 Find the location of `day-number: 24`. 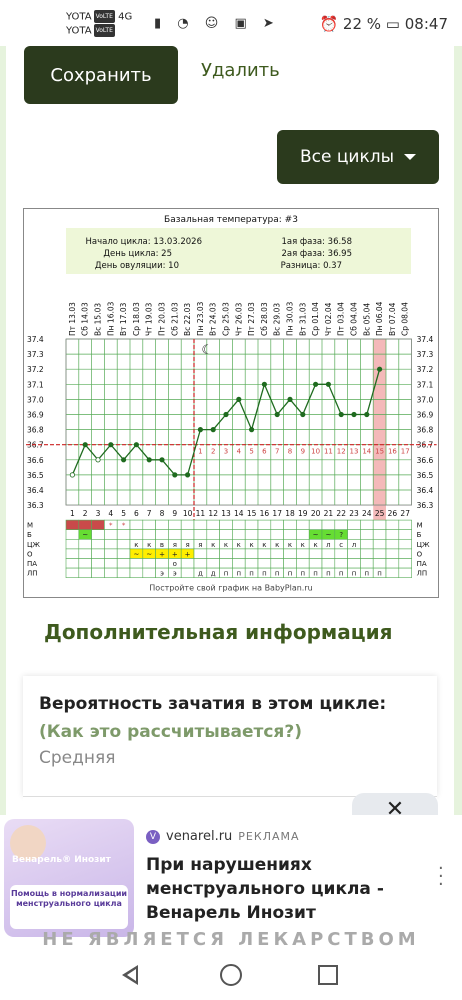

day-number: 24 is located at coordinates (367, 513).